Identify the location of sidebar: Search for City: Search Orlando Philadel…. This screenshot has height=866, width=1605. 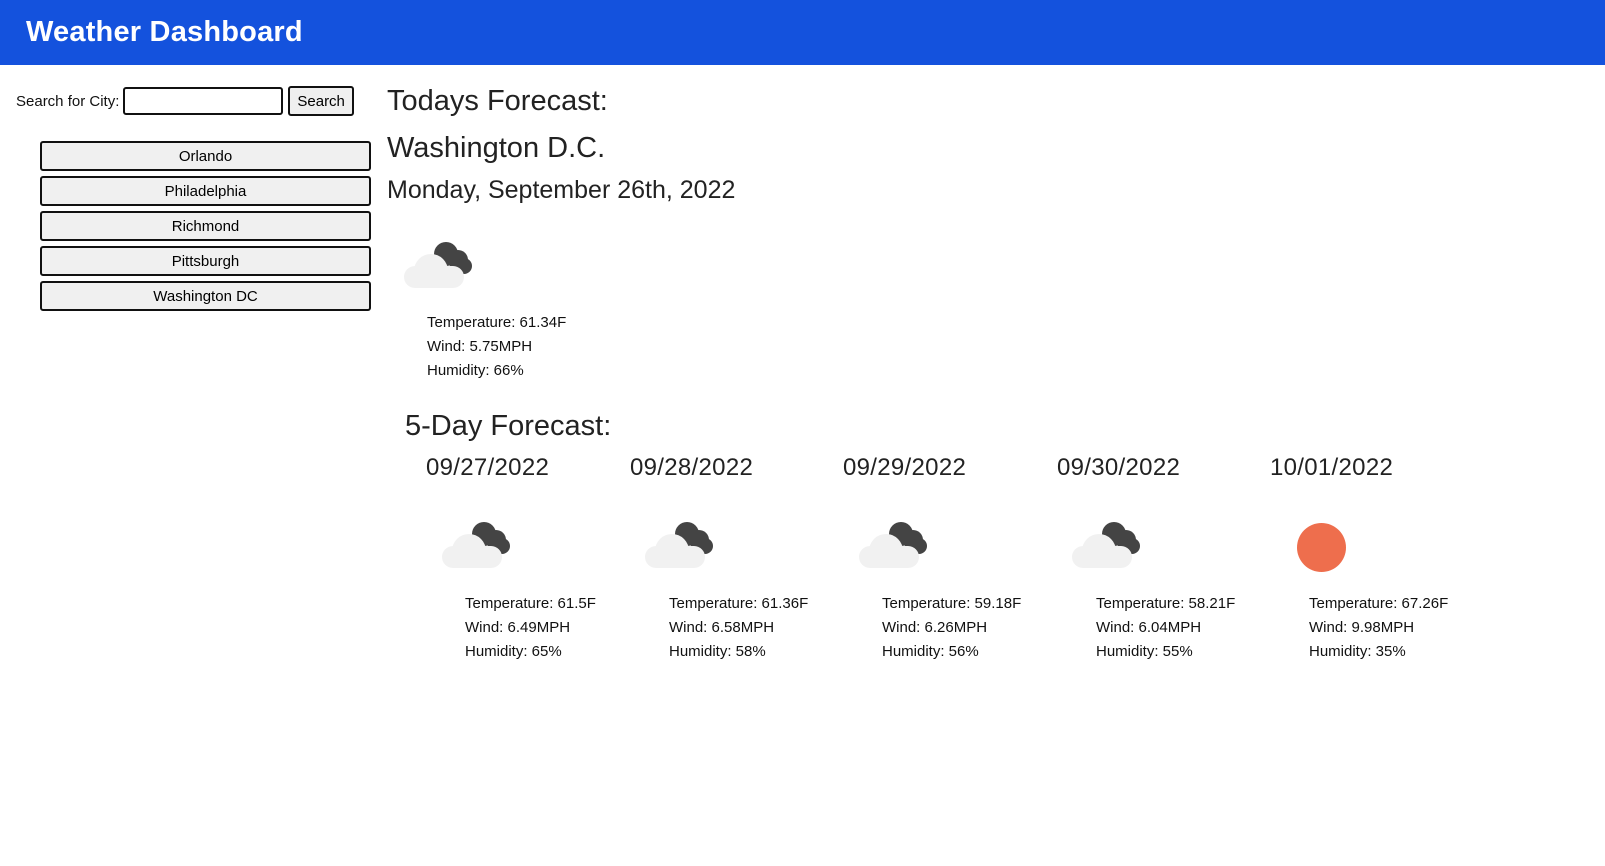
(196, 201).